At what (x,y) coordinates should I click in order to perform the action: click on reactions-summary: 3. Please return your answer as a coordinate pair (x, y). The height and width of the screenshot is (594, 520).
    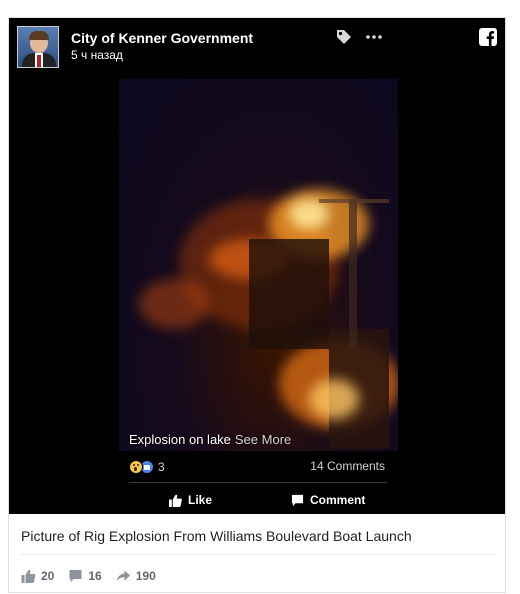
    Looking at the image, I should click on (147, 467).